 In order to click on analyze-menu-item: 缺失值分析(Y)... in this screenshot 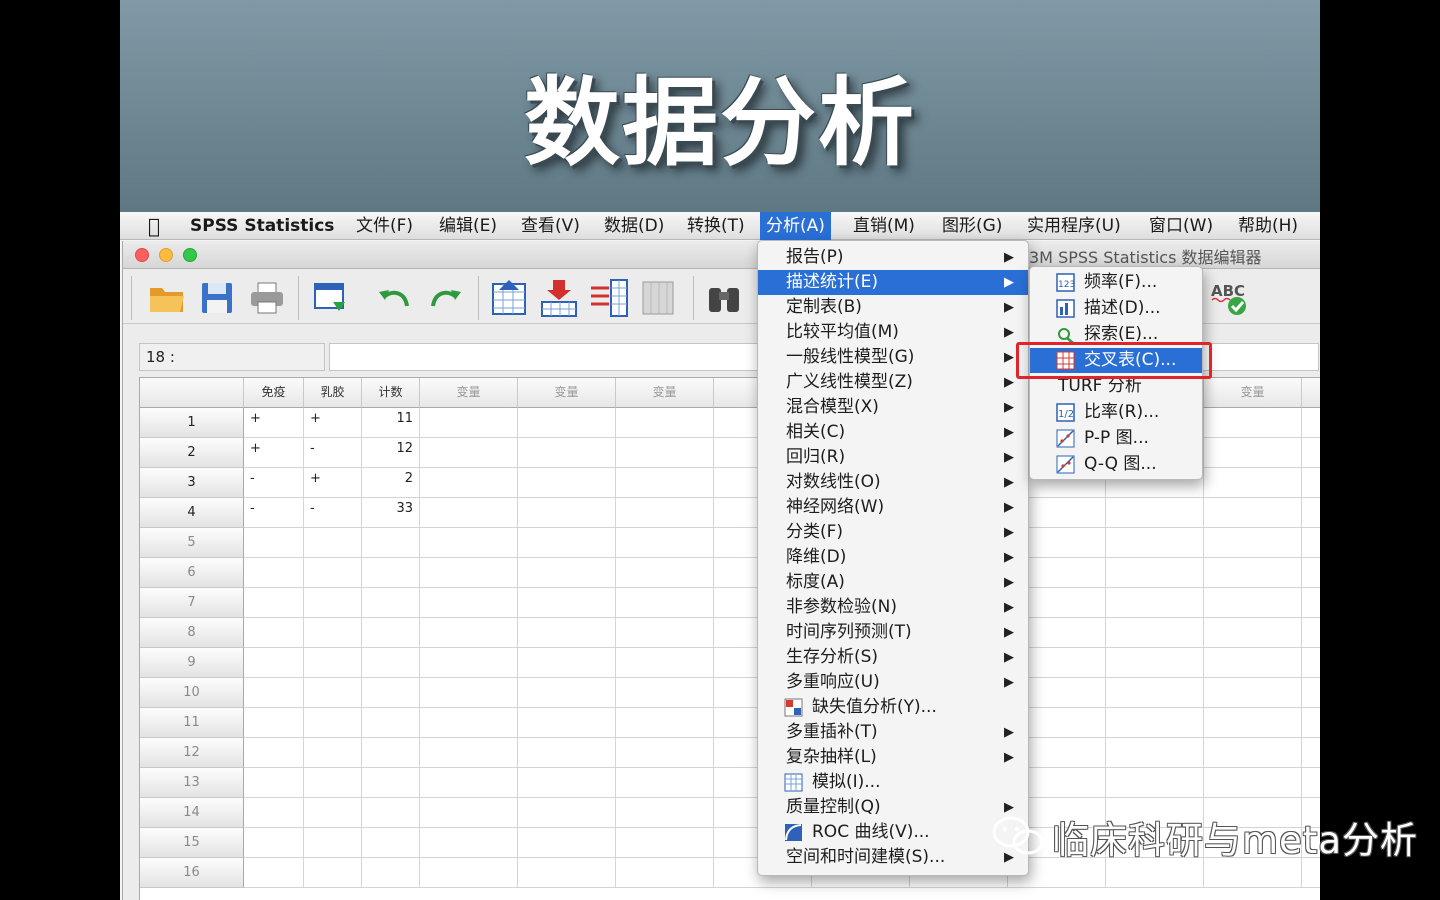, I will do `click(893, 707)`.